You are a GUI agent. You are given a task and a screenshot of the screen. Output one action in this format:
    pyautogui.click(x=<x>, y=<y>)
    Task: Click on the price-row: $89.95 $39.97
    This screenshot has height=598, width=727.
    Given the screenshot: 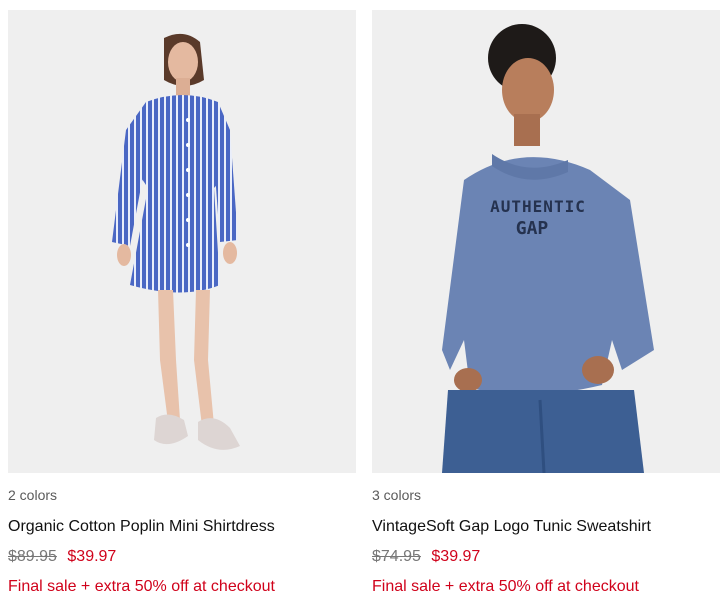 What is the action you would take?
    pyautogui.click(x=182, y=557)
    